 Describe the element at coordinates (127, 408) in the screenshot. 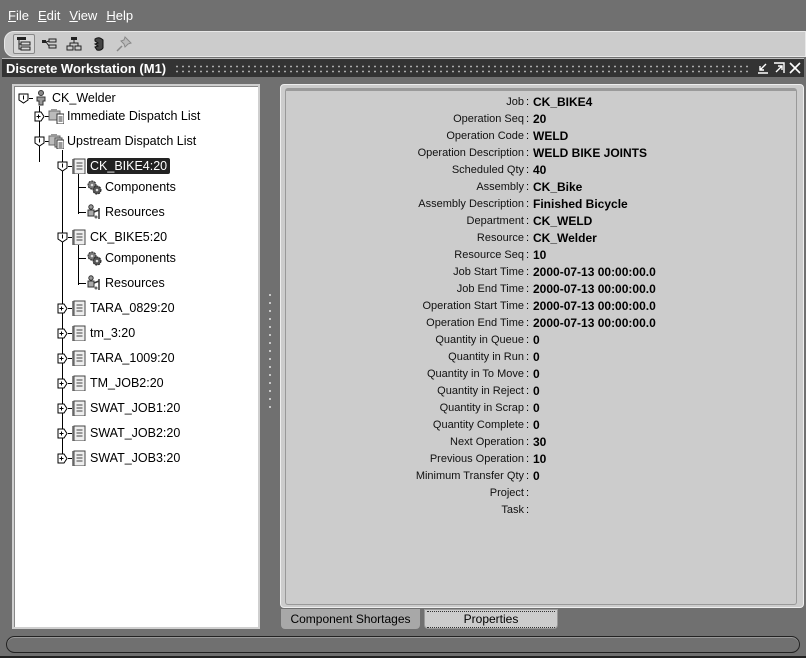

I see `tree-node-job: SWAT_JOB1:20` at that location.